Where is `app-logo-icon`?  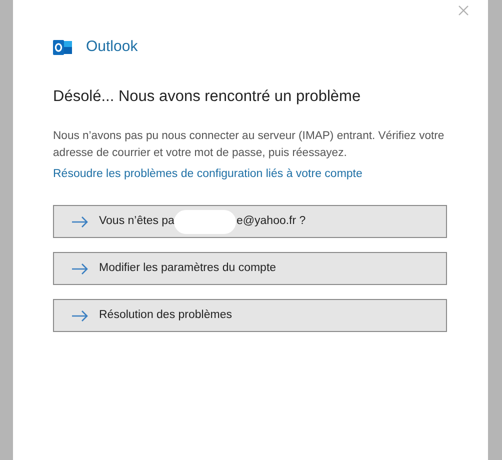
app-logo-icon is located at coordinates (62, 47).